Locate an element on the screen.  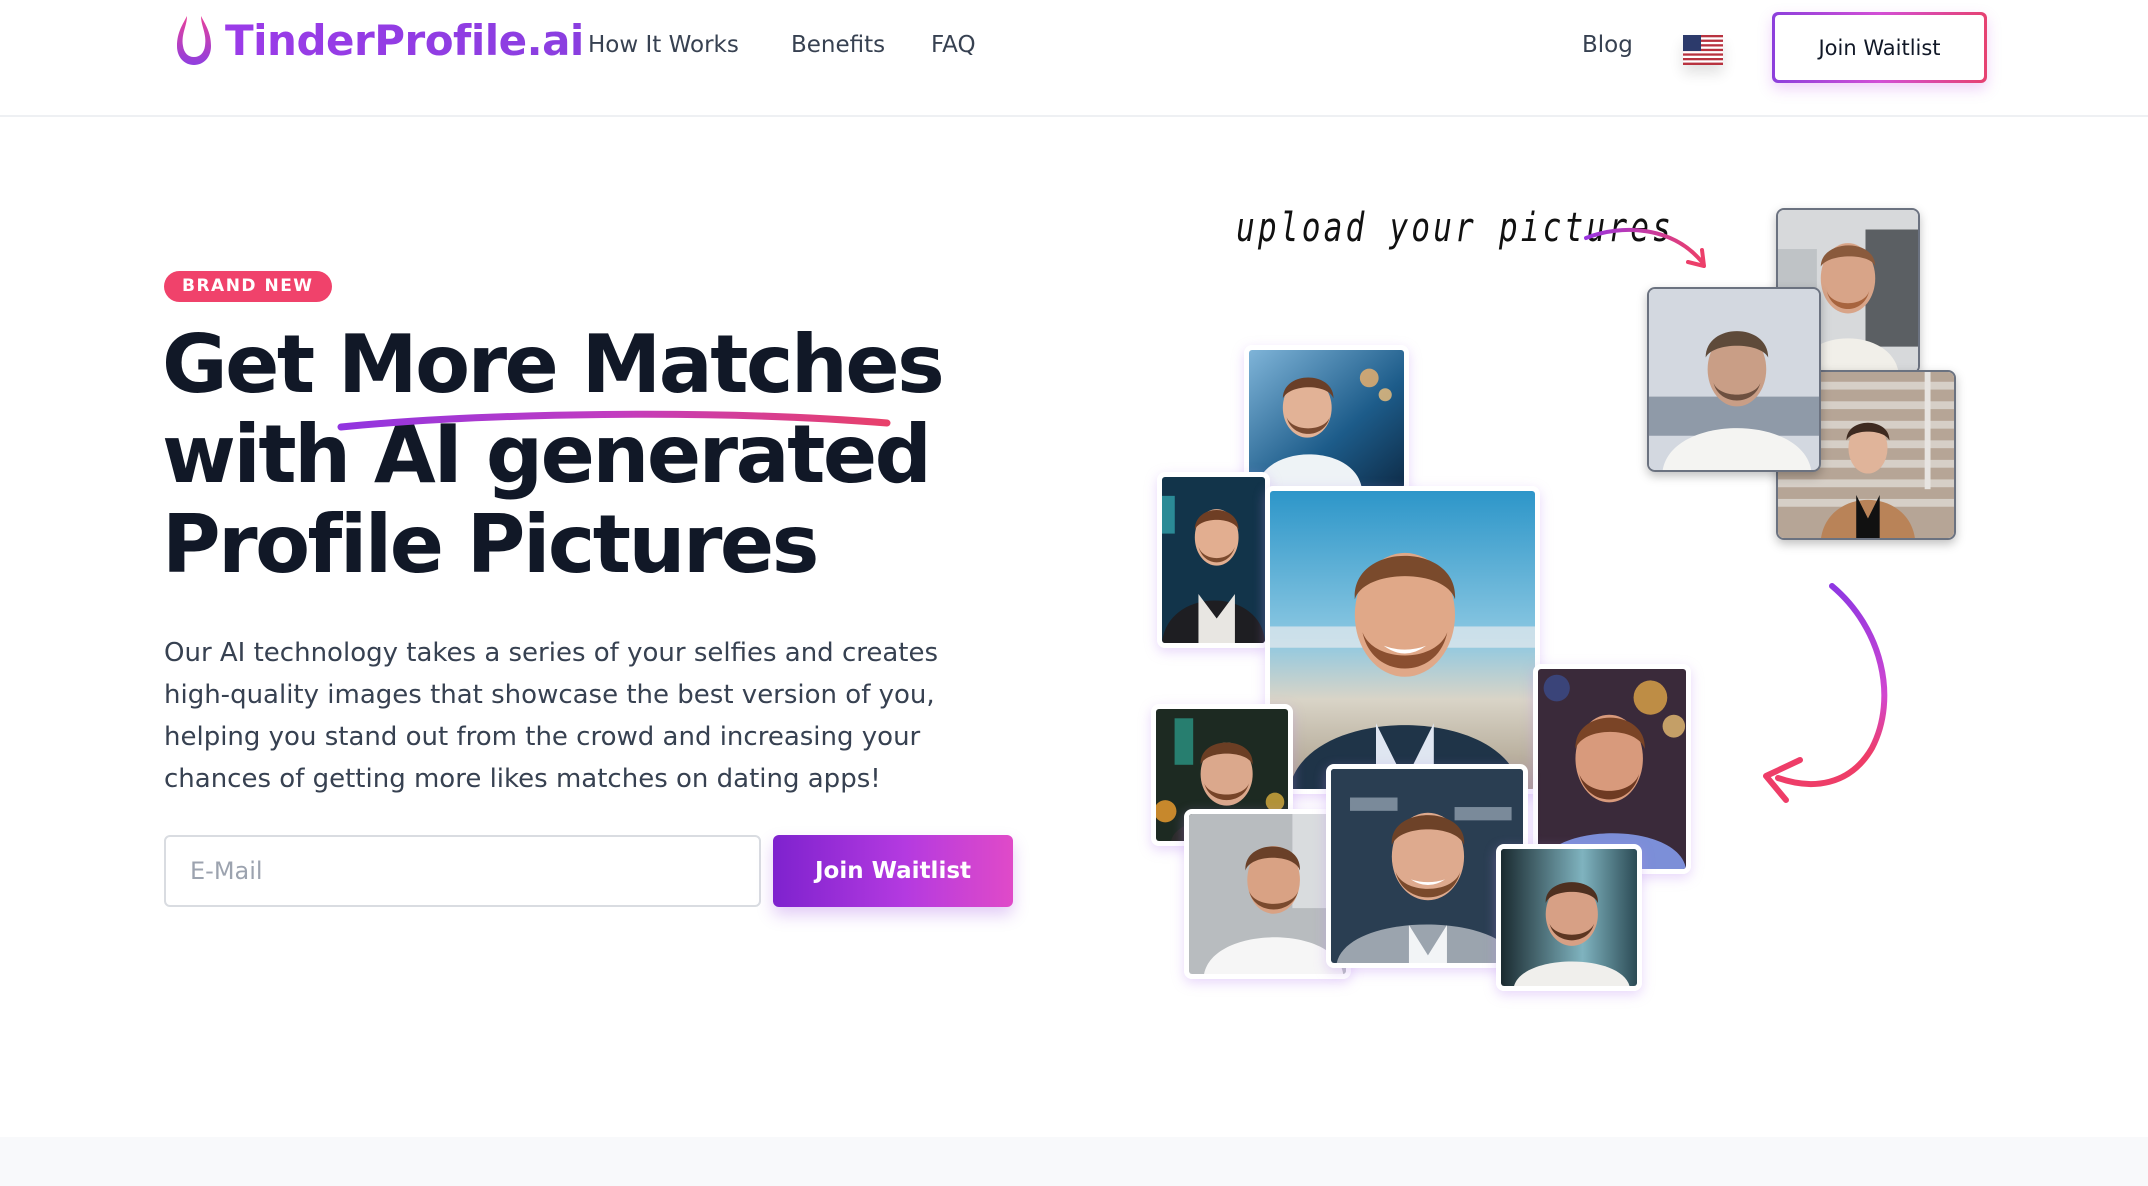
nav-how-it-works: How It Works is located at coordinates (663, 45).